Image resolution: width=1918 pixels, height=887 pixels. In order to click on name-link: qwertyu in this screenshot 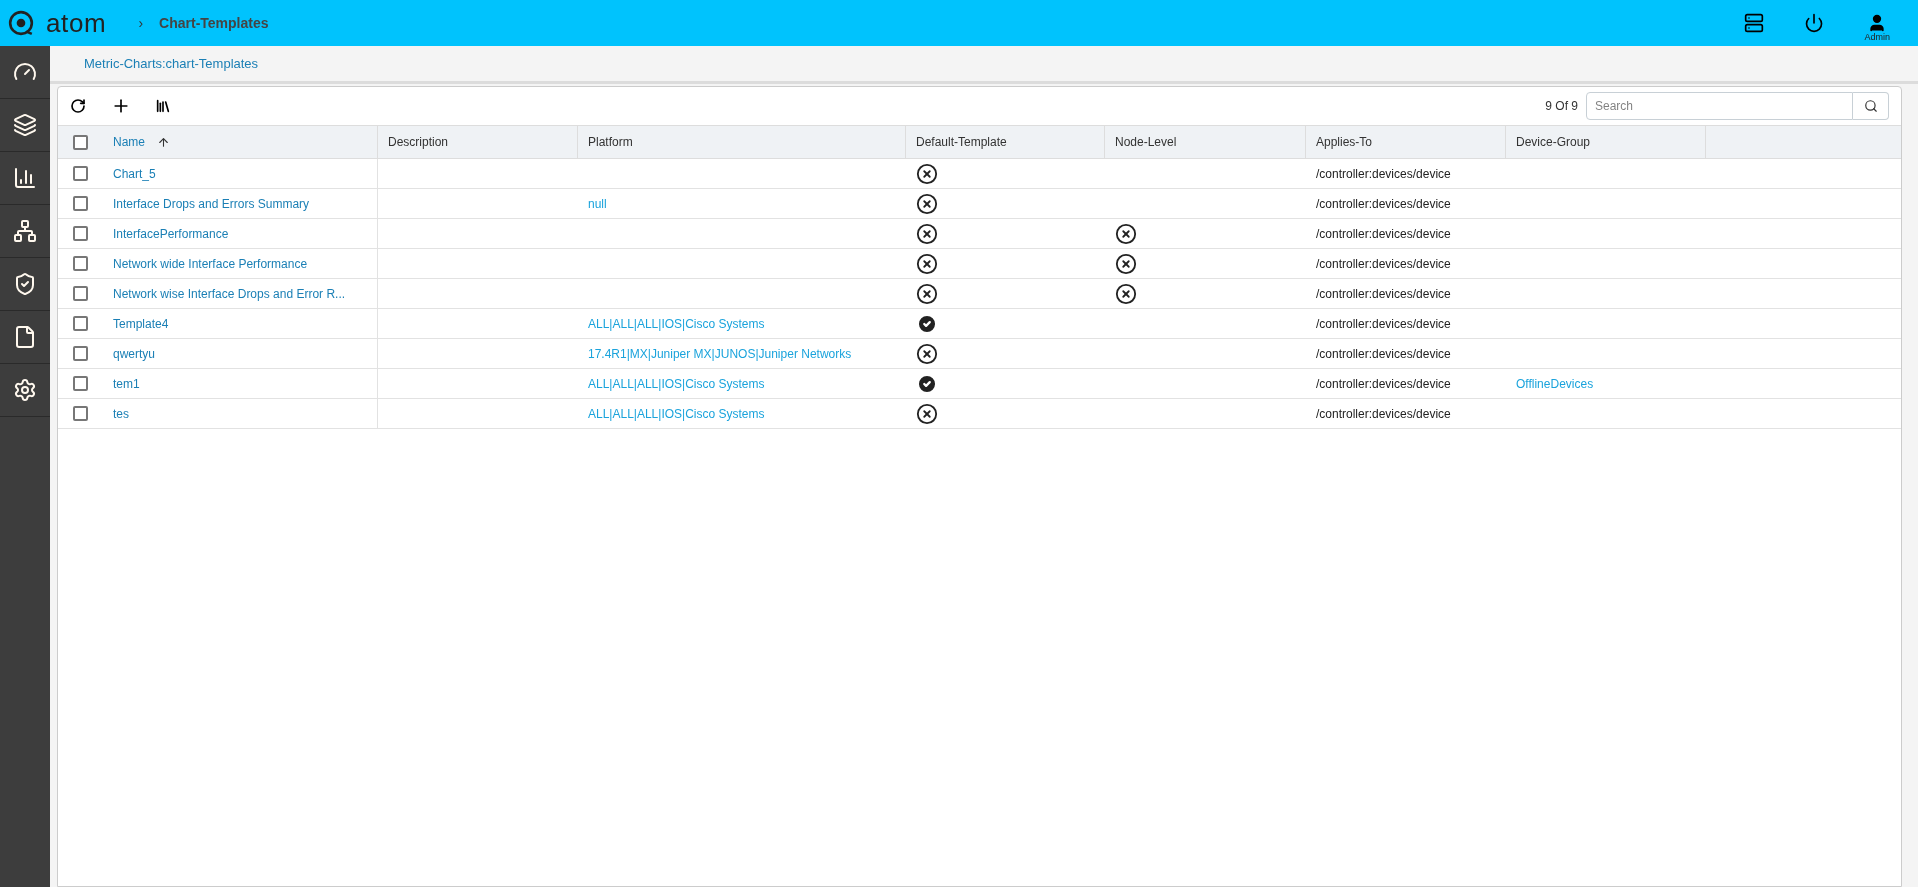, I will do `click(134, 353)`.